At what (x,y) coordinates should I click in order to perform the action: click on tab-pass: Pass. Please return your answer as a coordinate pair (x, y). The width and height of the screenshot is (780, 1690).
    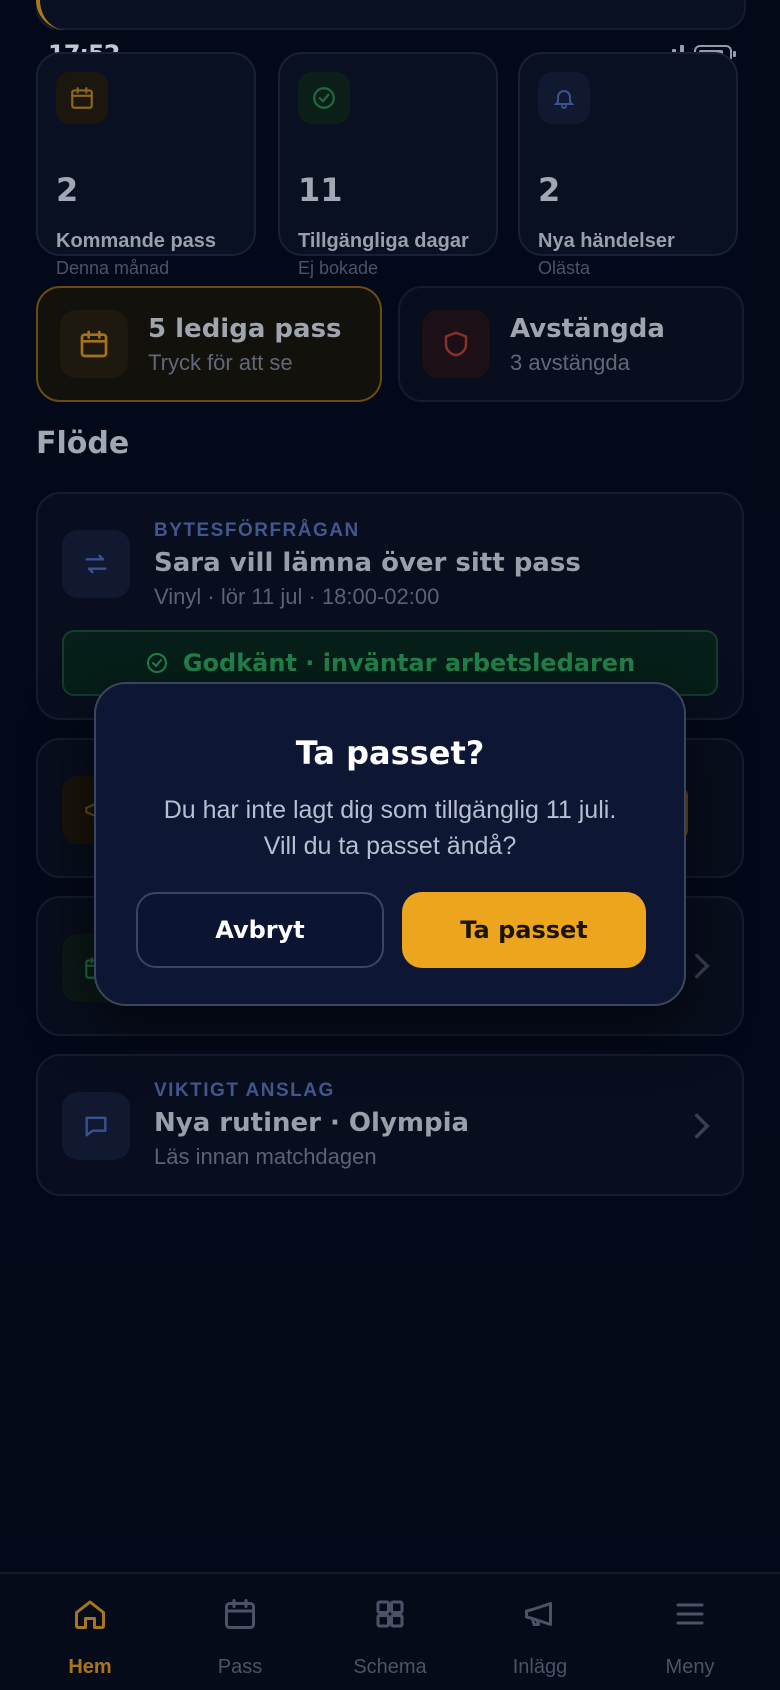
    Looking at the image, I should click on (240, 1632).